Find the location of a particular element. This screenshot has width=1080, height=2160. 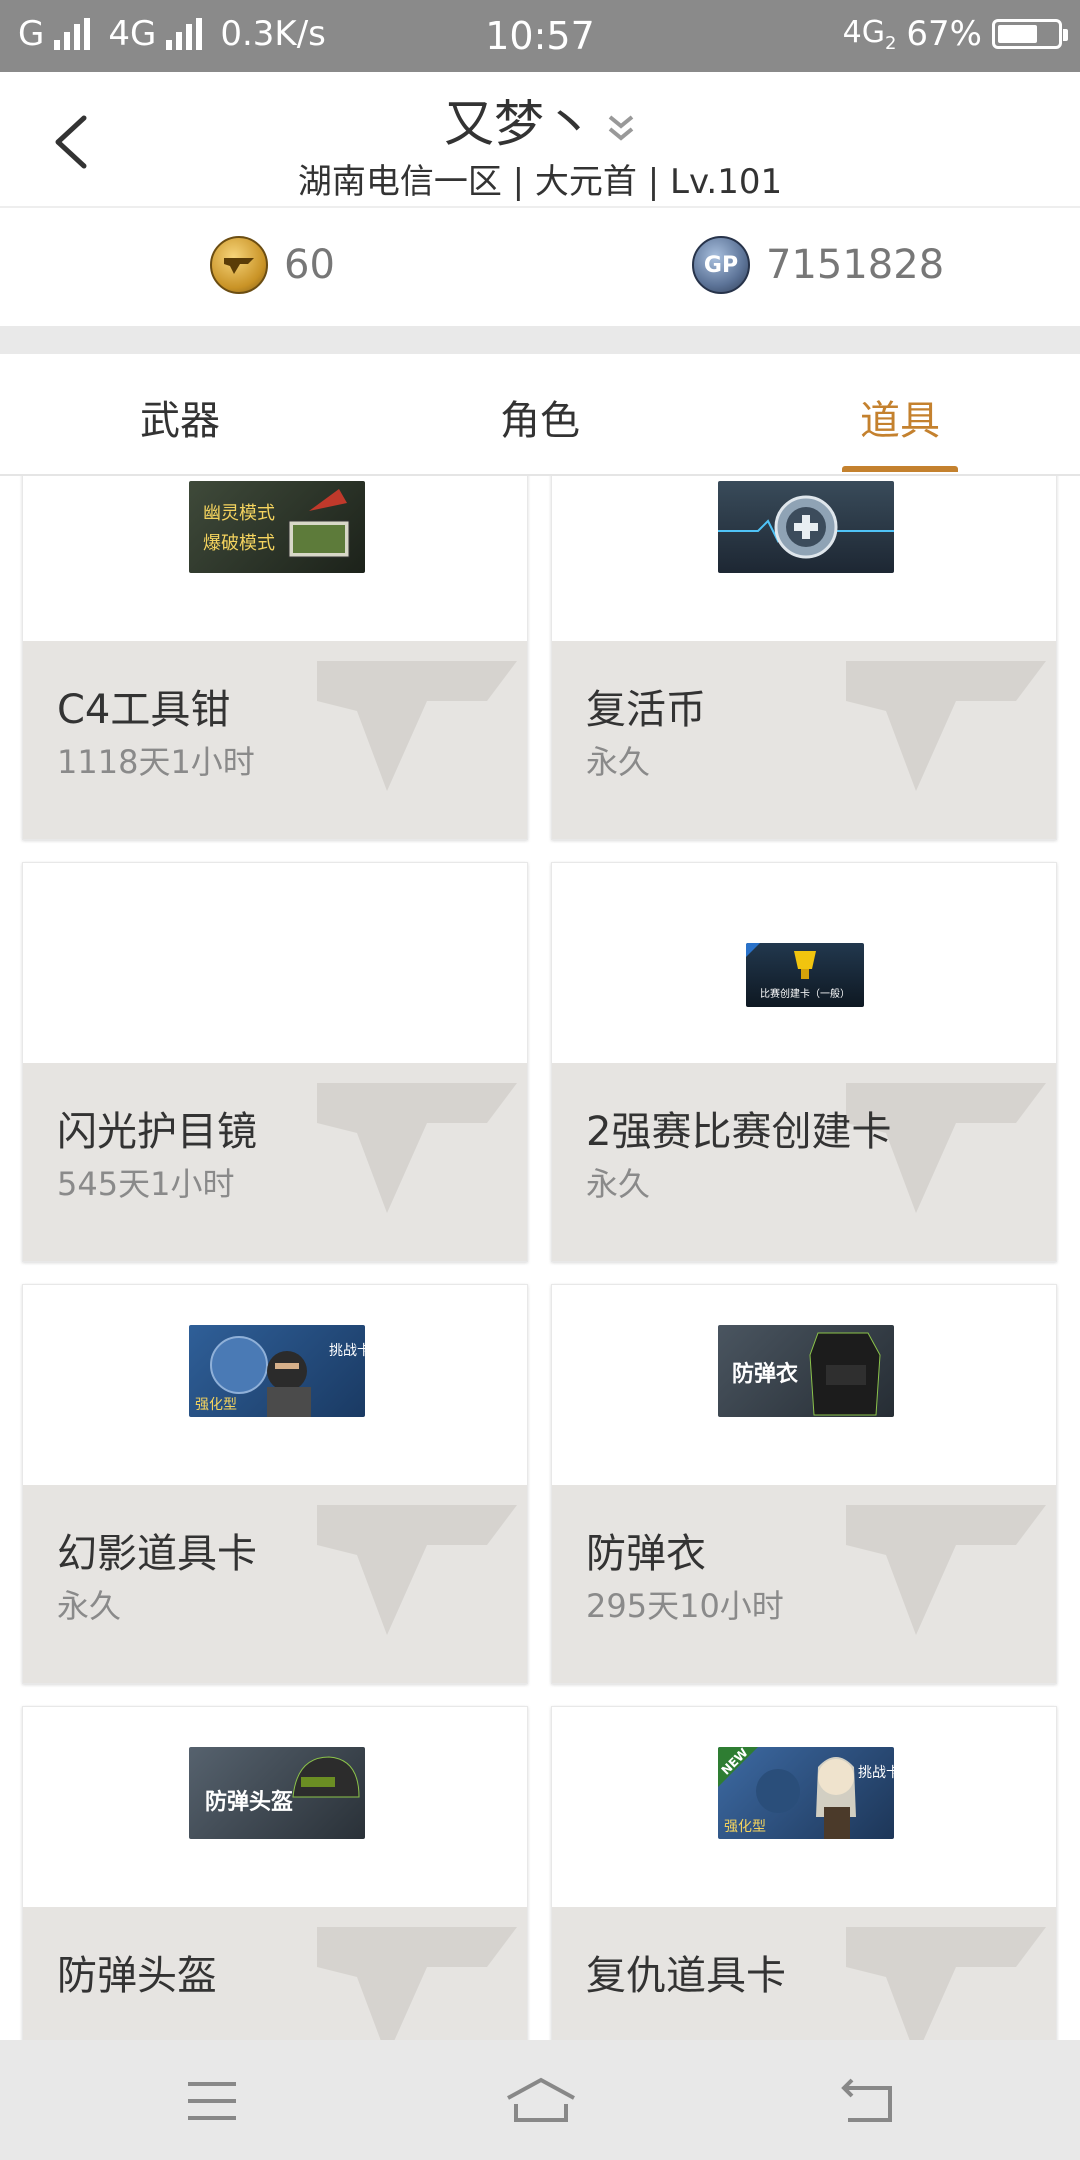

gp-points: GP 7151828 is located at coordinates (818, 265).